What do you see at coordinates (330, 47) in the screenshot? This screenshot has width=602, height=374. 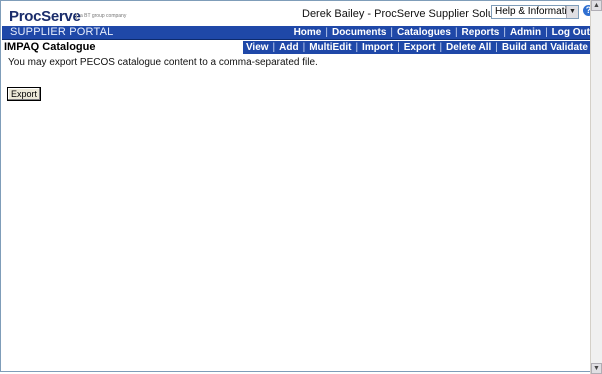 I see `subnav-multiedit: MultiEdit` at bounding box center [330, 47].